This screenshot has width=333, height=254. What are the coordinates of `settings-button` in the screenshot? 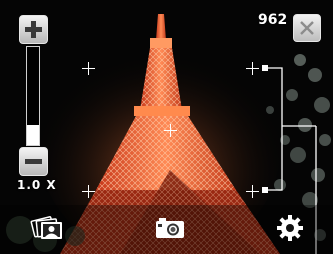 It's located at (290, 227).